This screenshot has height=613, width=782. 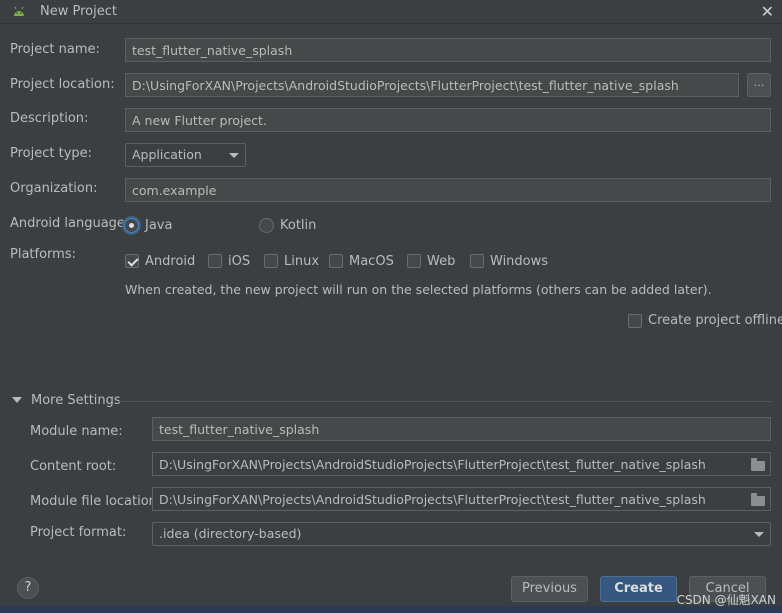 I want to click on platform-web-label: Web, so click(x=441, y=261).